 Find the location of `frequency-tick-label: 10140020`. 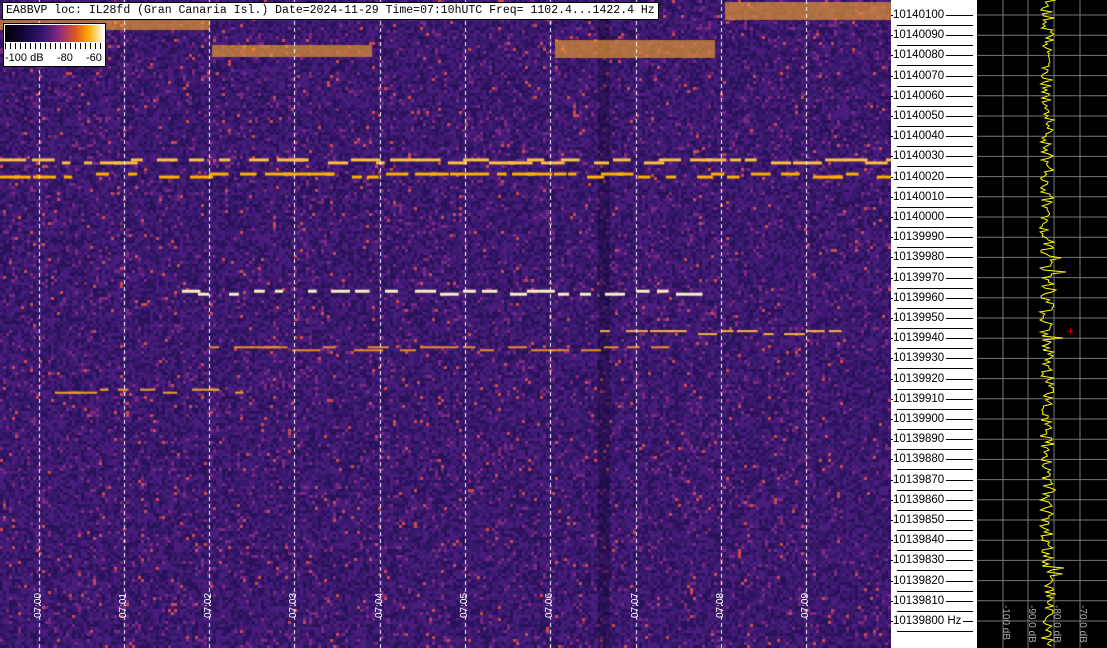

frequency-tick-label: 10140020 is located at coordinates (920, 176).